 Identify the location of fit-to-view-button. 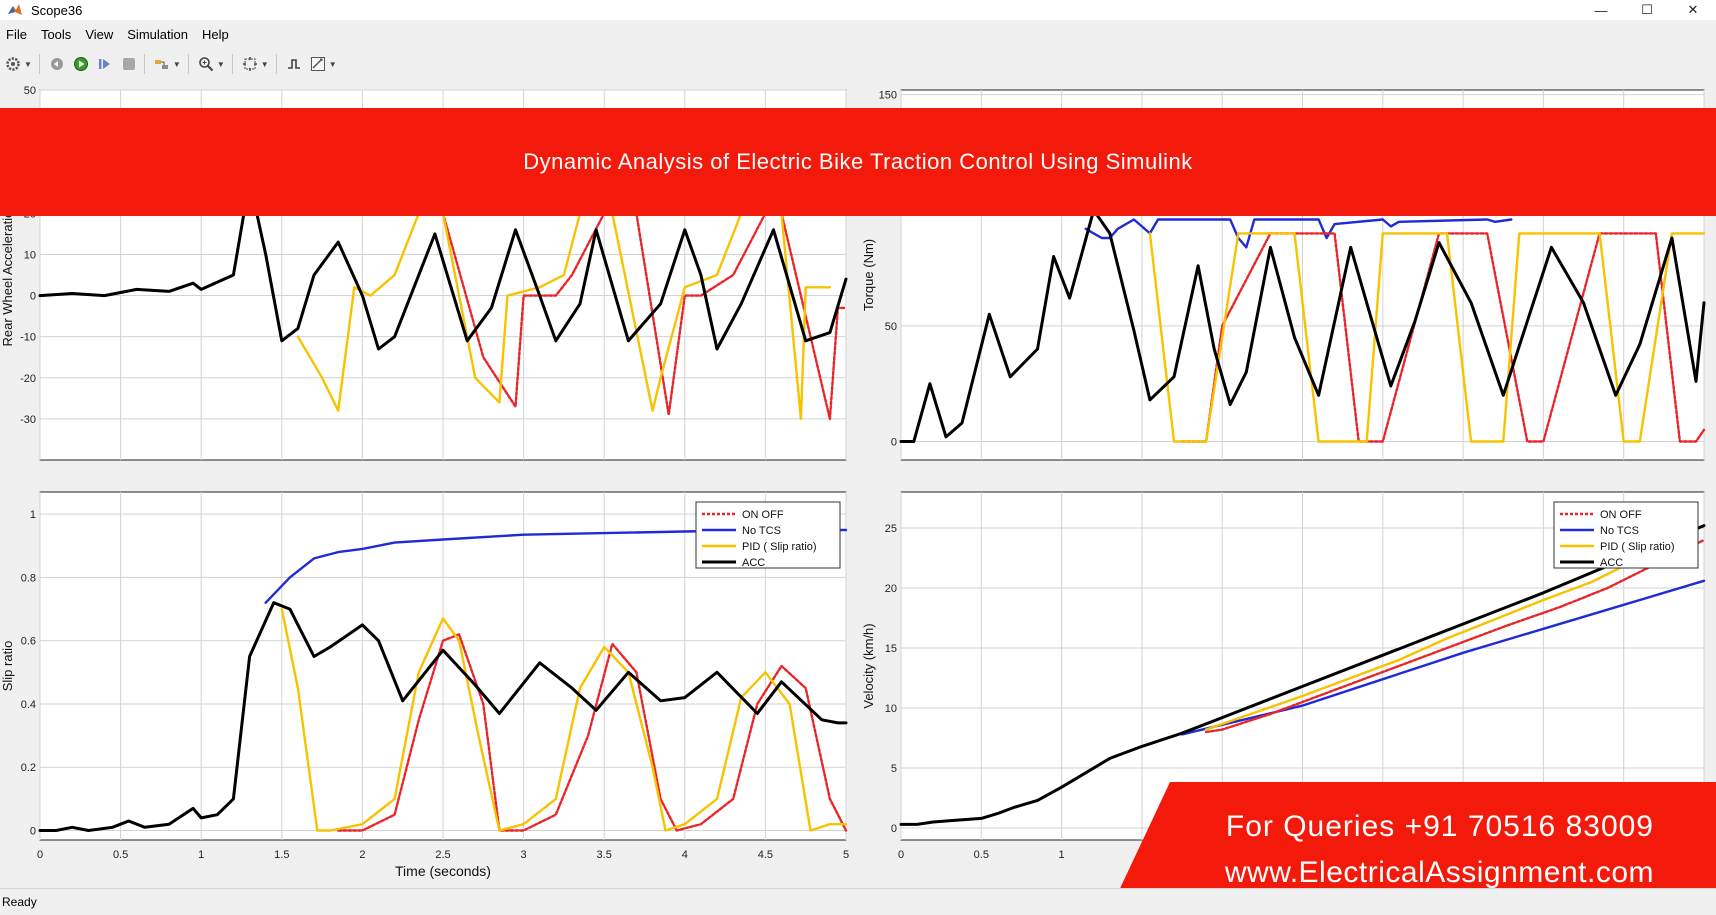
(250, 64).